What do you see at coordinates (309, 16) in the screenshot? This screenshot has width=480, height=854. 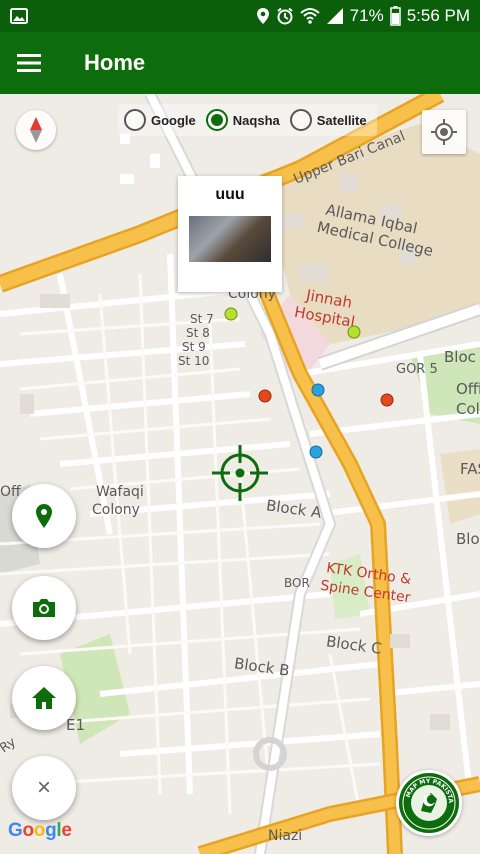 I see `wifi-icon` at bounding box center [309, 16].